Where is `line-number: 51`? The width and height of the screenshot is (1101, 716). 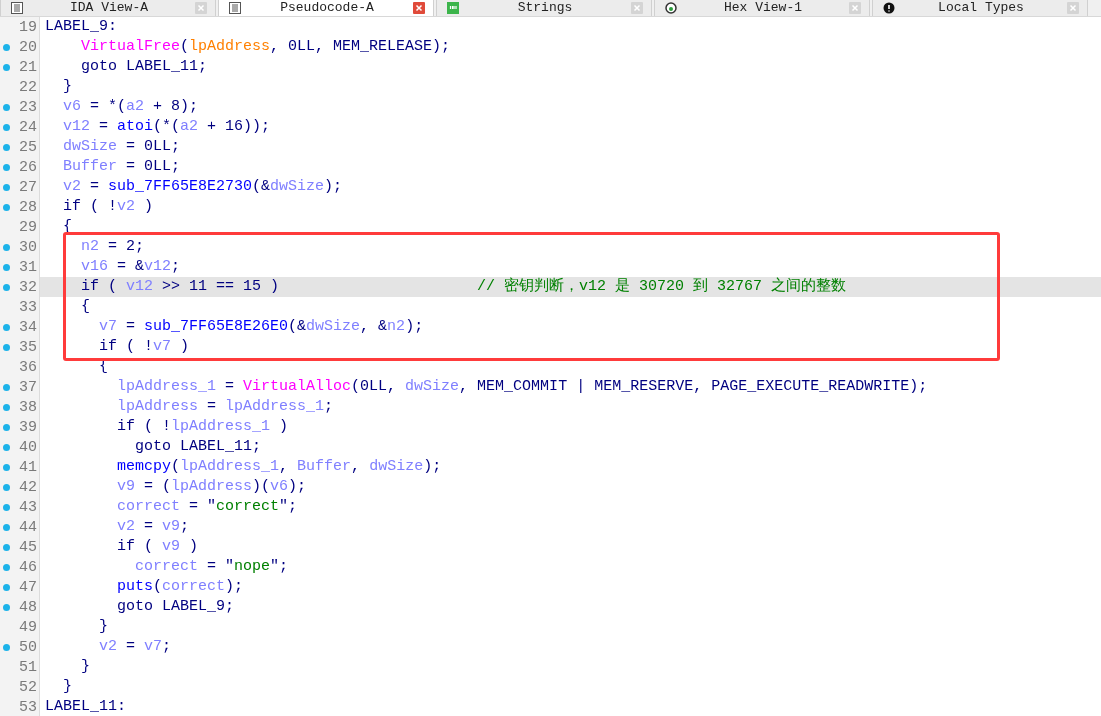 line-number: 51 is located at coordinates (27, 667).